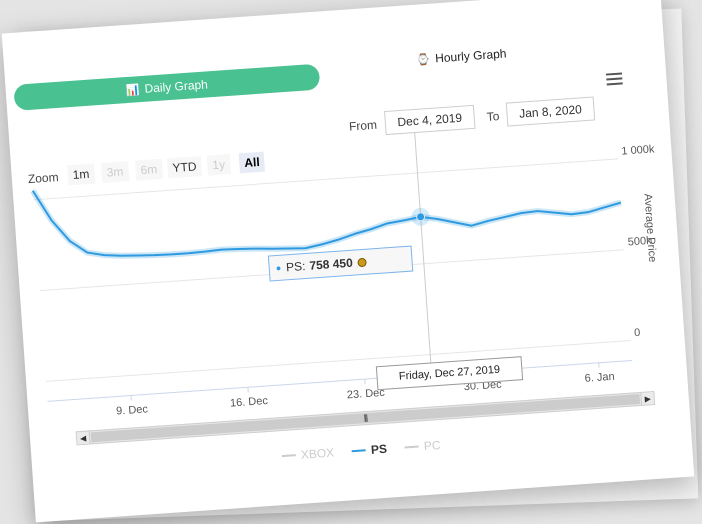 The height and width of the screenshot is (524, 702). Describe the element at coordinates (132, 410) in the screenshot. I see `x-tick-label: 9. Dec` at that location.